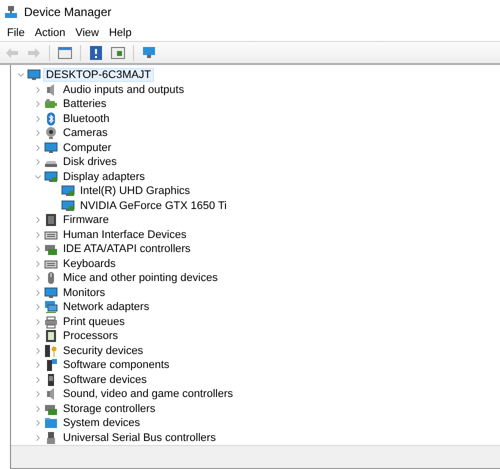 The height and width of the screenshot is (469, 500). I want to click on tree-item: Bluetooth, so click(86, 119).